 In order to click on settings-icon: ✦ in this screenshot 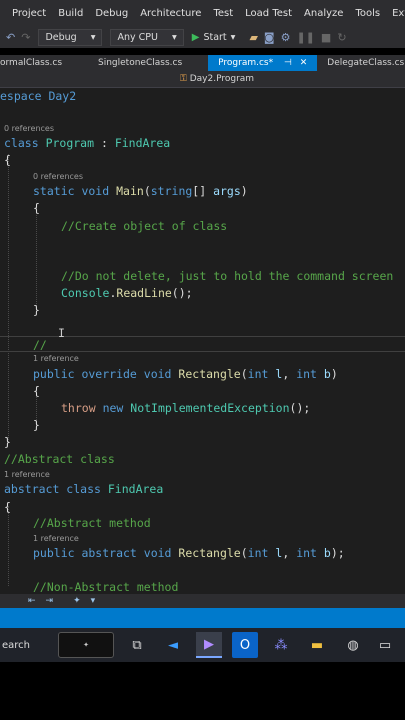, I will do `click(77, 601)`.